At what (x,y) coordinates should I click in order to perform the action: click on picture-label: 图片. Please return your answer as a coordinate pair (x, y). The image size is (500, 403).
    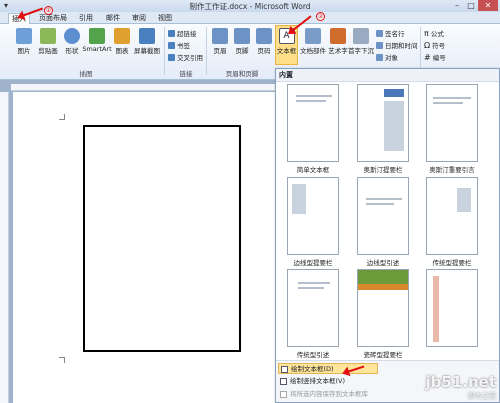
    Looking at the image, I should click on (24, 51).